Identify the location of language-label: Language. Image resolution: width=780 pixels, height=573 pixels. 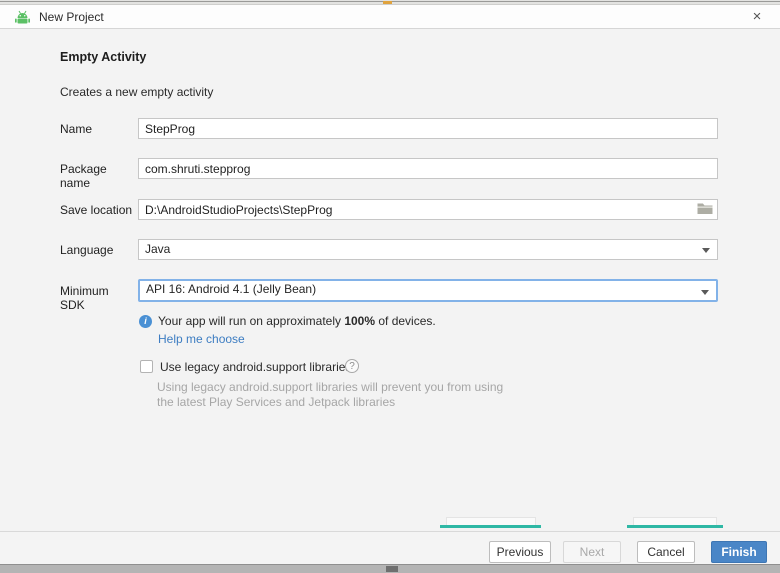
(87, 250).